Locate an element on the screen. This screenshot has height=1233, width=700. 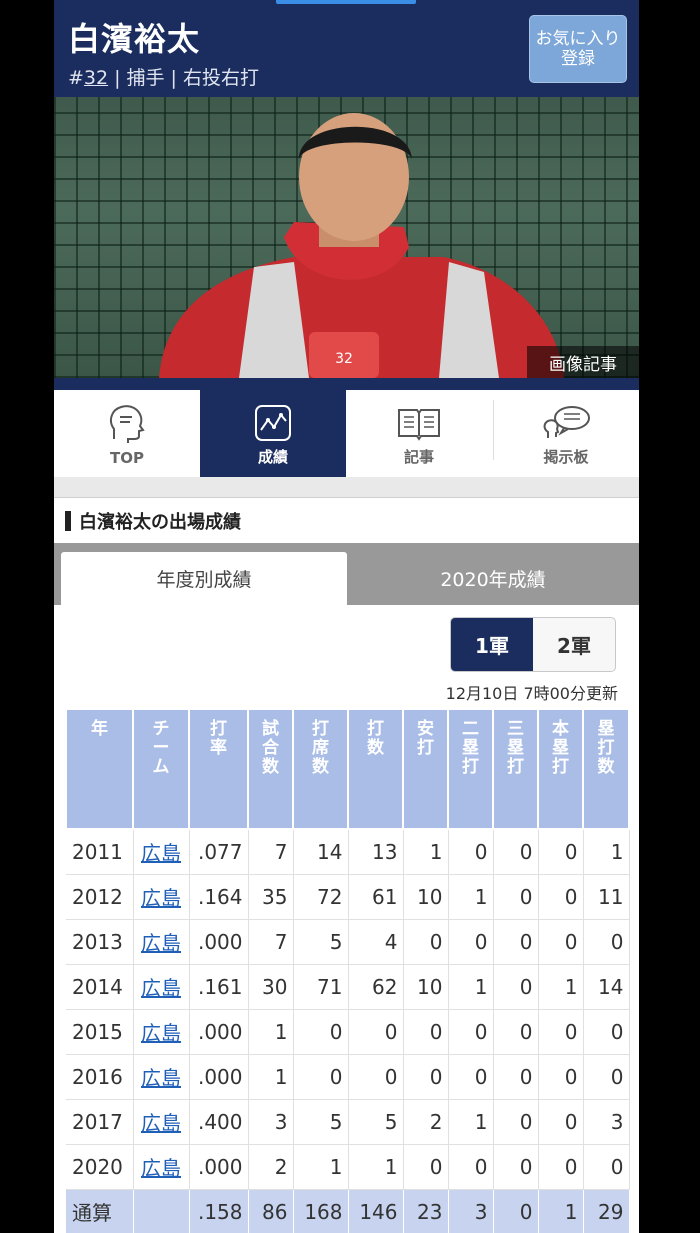
col-header: 三塁打 is located at coordinates (515, 769).